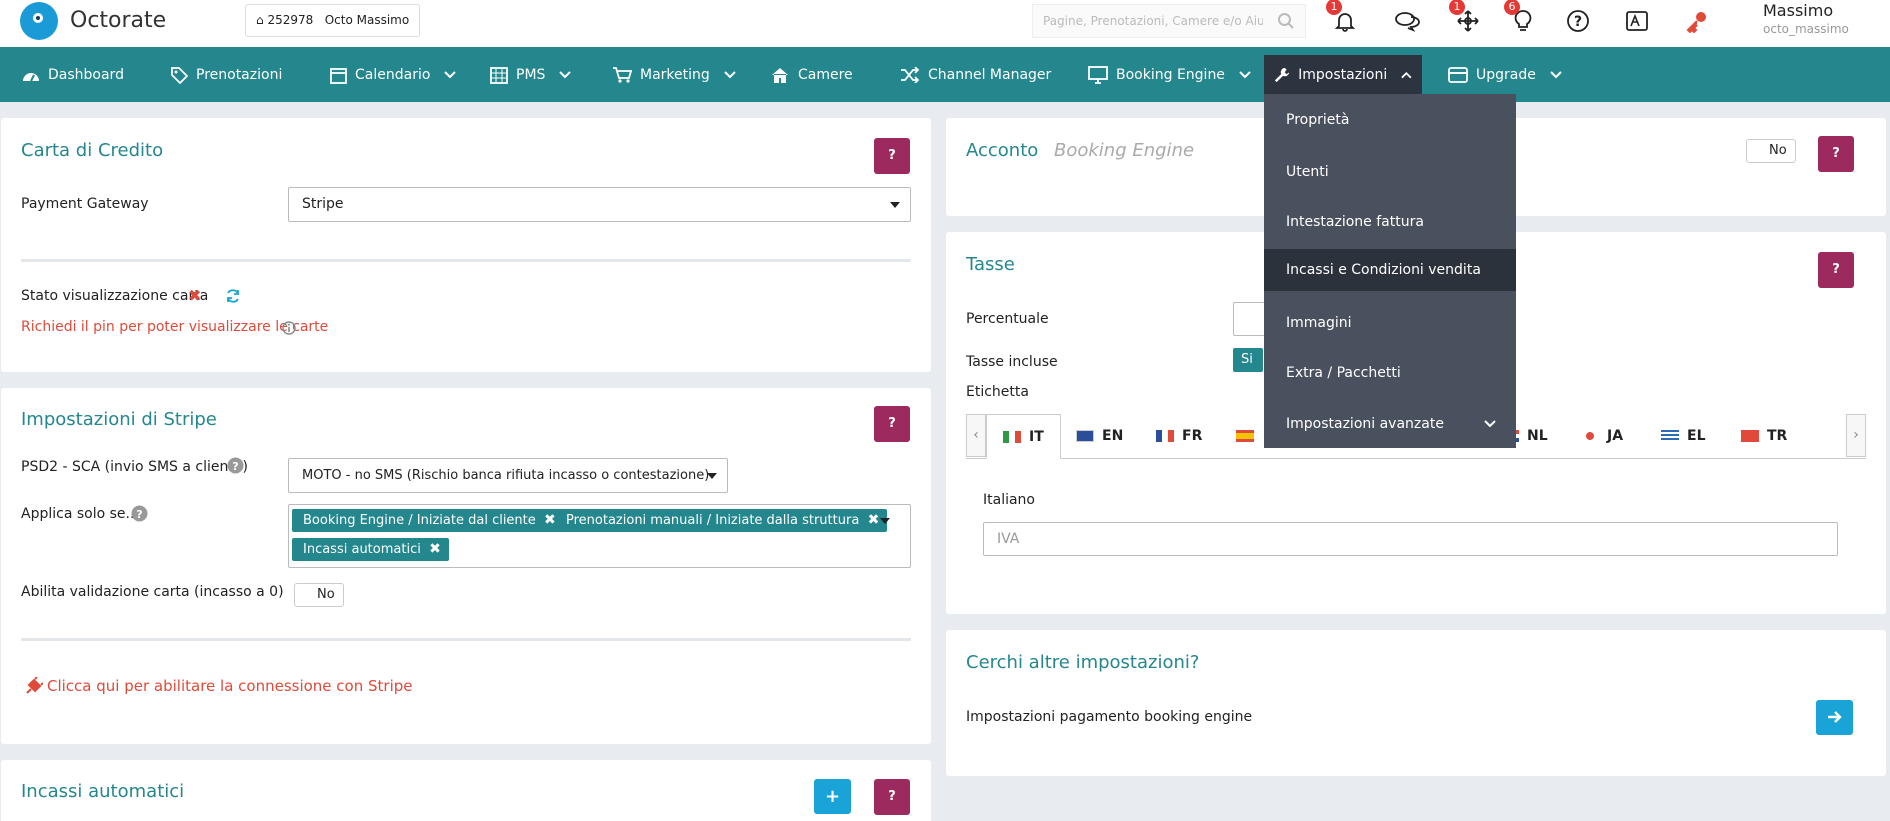 The image size is (1890, 821). I want to click on nav-label: Upgrade, so click(1506, 75).